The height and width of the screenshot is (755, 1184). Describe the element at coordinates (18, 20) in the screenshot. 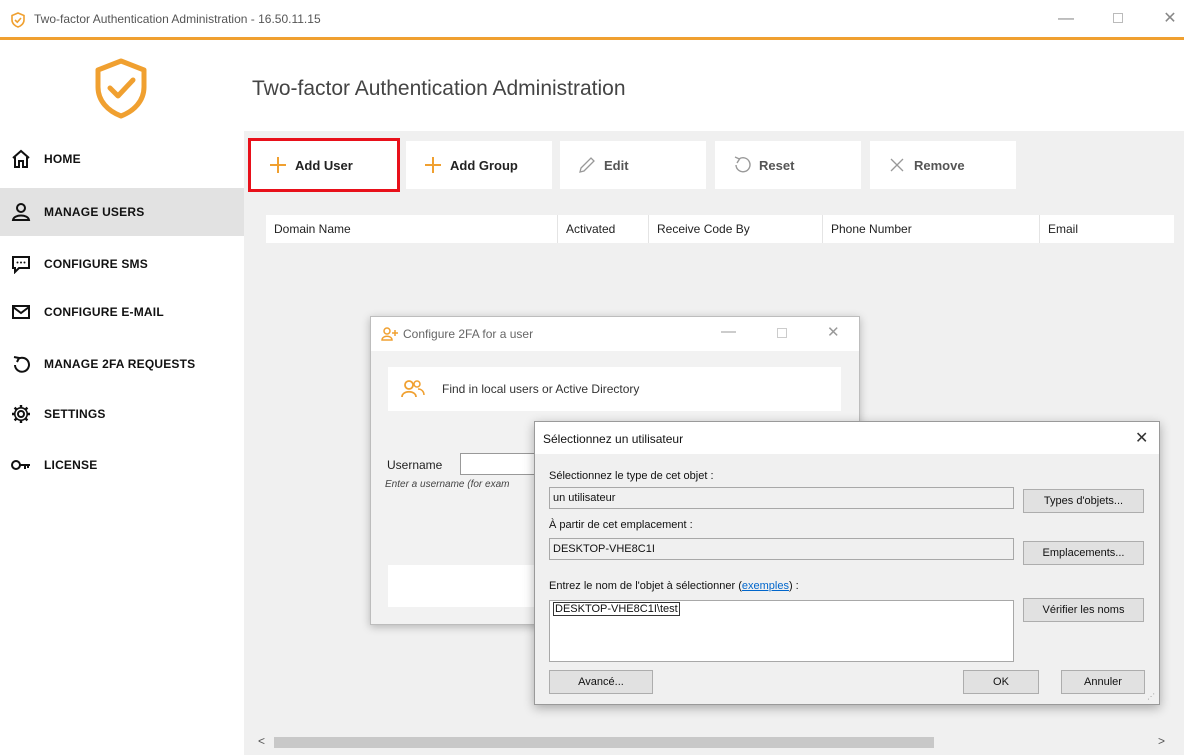

I see `shield-check-icon` at that location.